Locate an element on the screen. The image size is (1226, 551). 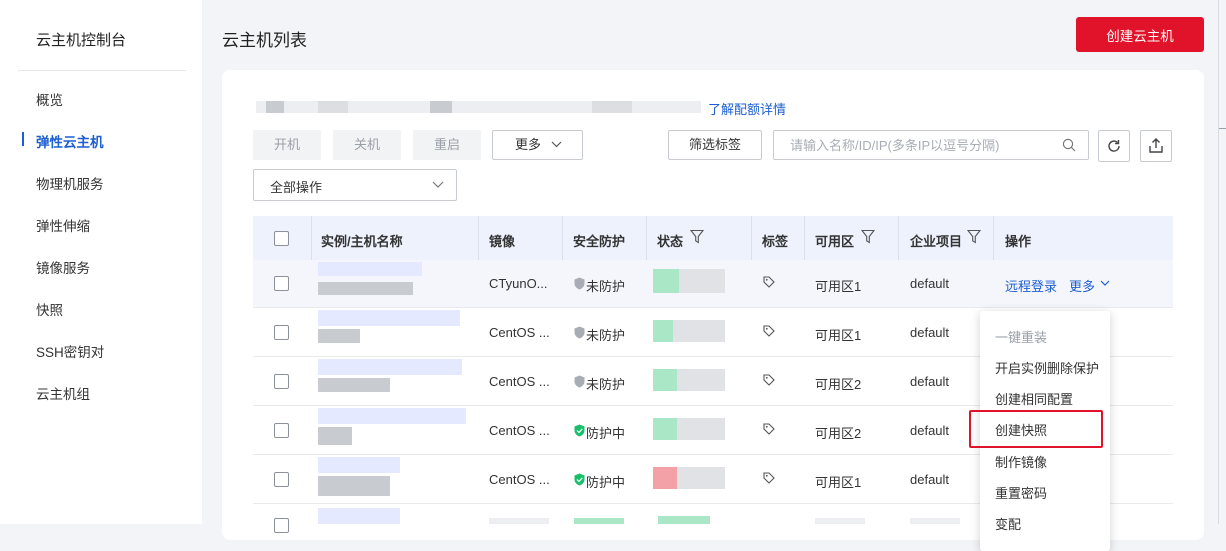
col-header-status: 状态 is located at coordinates (670, 241).